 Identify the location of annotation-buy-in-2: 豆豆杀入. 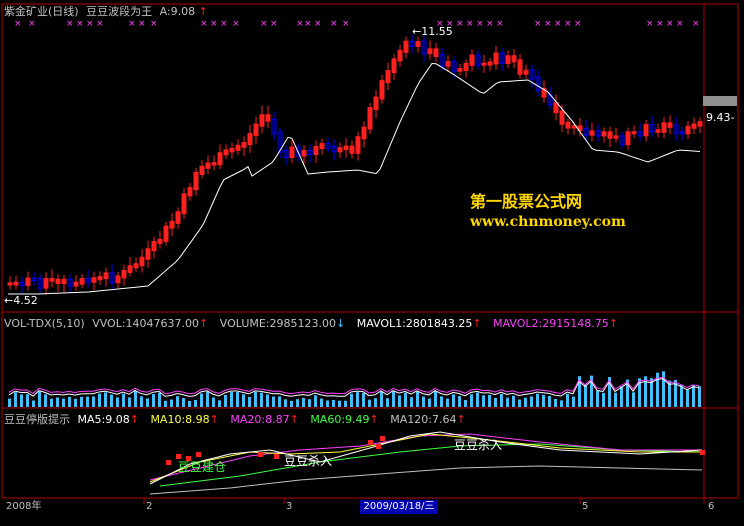
(478, 445).